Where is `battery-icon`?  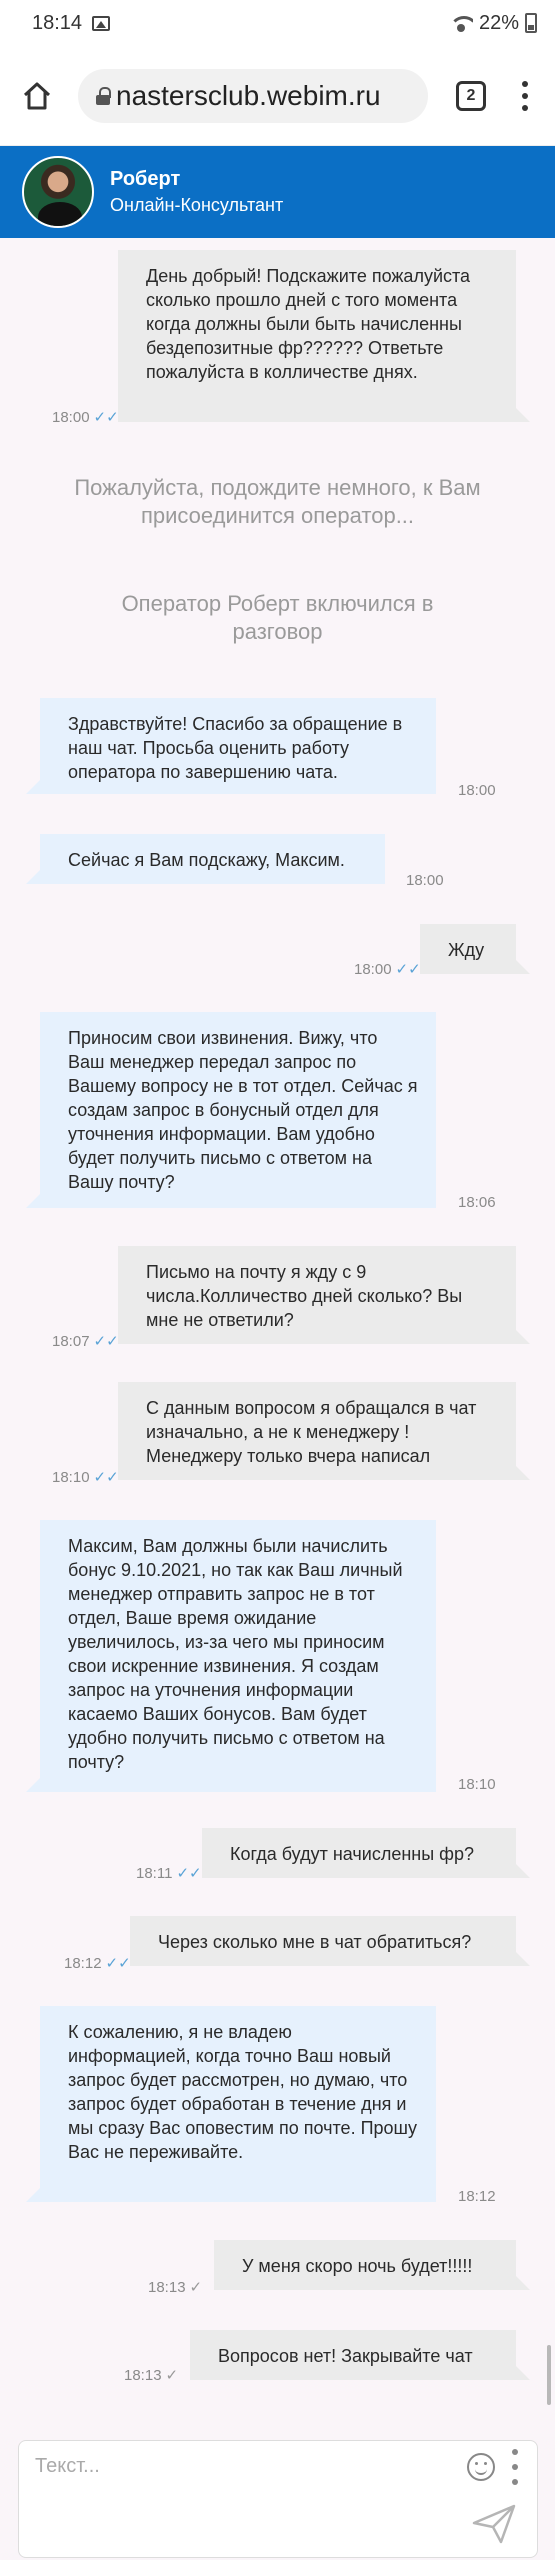 battery-icon is located at coordinates (531, 23).